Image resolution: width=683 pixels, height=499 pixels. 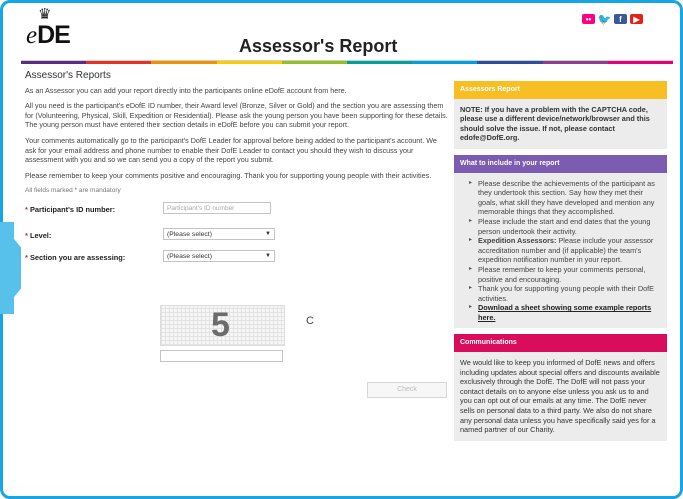 I want to click on mandatory-prefix: All fields marked, so click(x=49, y=191).